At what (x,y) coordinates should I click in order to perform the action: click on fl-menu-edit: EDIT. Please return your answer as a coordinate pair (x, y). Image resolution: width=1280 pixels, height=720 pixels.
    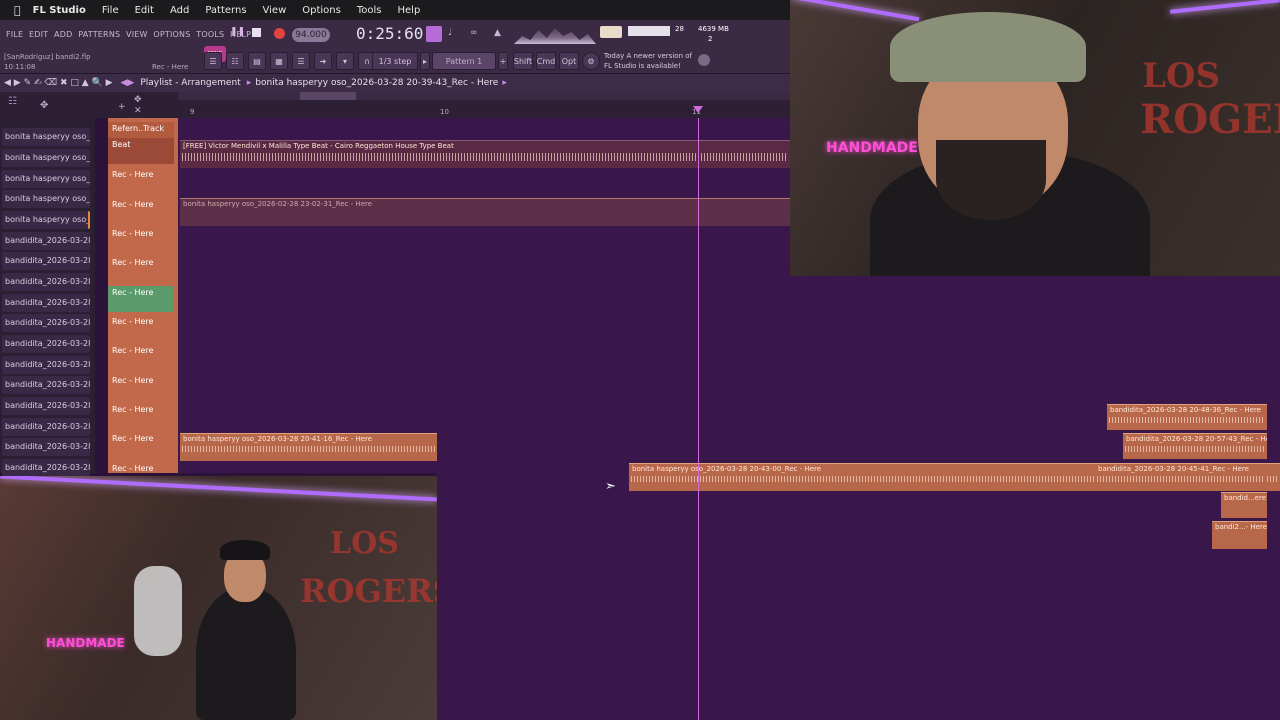
    Looking at the image, I should click on (38, 34).